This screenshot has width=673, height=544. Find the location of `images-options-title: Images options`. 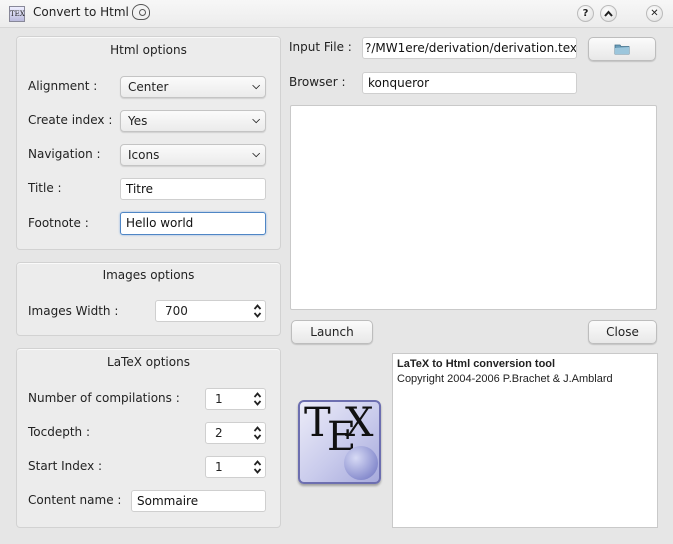

images-options-title: Images options is located at coordinates (148, 275).